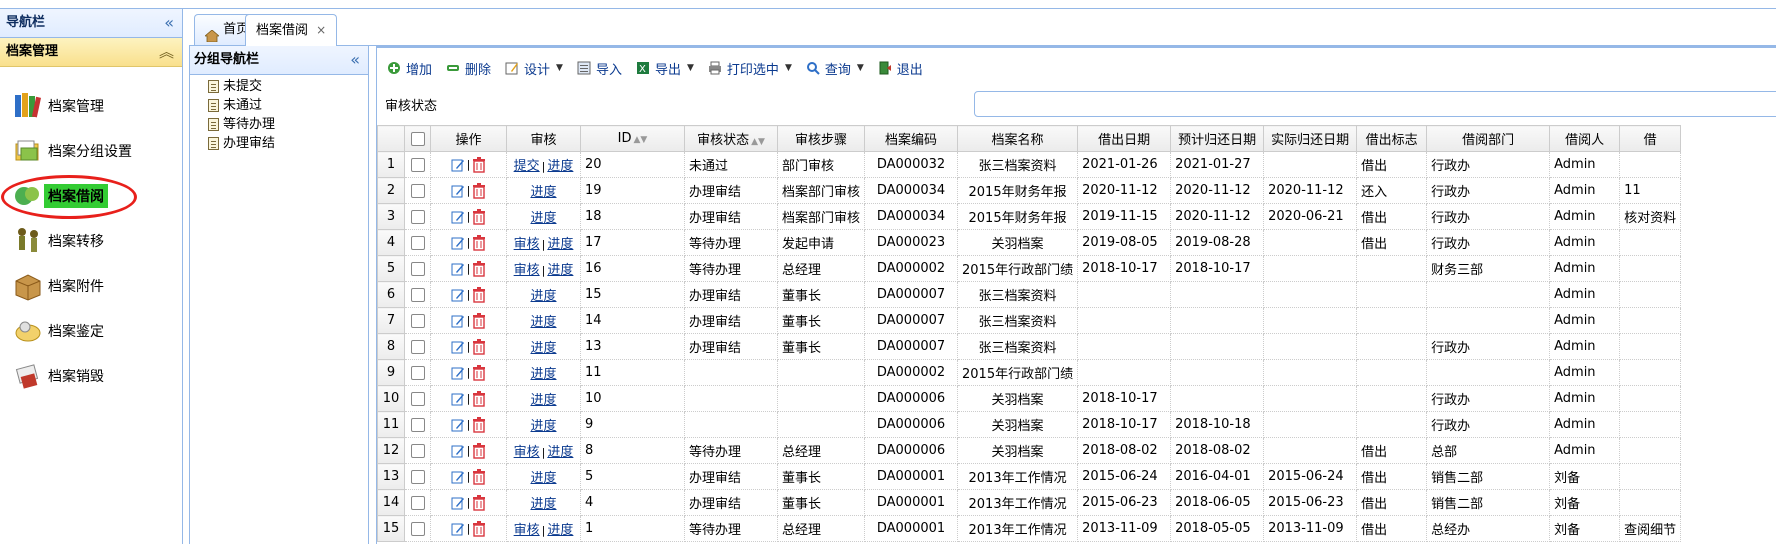  What do you see at coordinates (1029, 398) in the screenshot?
I see `table-row: 10 | 进度 10 DA000006 关羽档案 2018-10-17 行政办 Admin` at bounding box center [1029, 398].